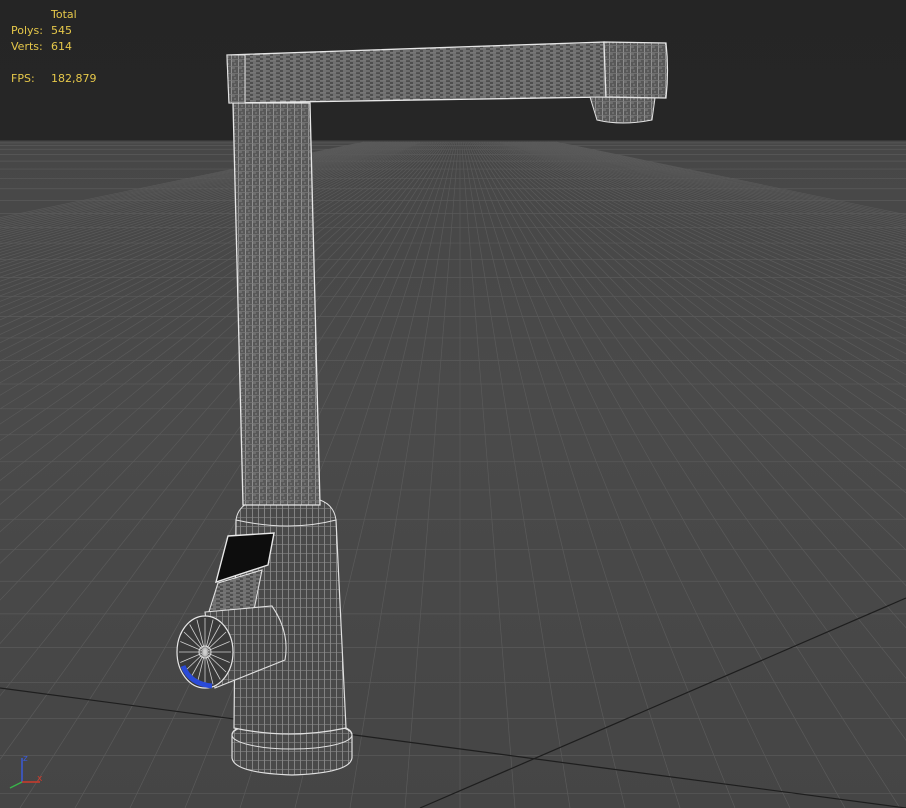 The image size is (906, 808). I want to click on axis-gizmo-icon: z x, so click(26, 771).